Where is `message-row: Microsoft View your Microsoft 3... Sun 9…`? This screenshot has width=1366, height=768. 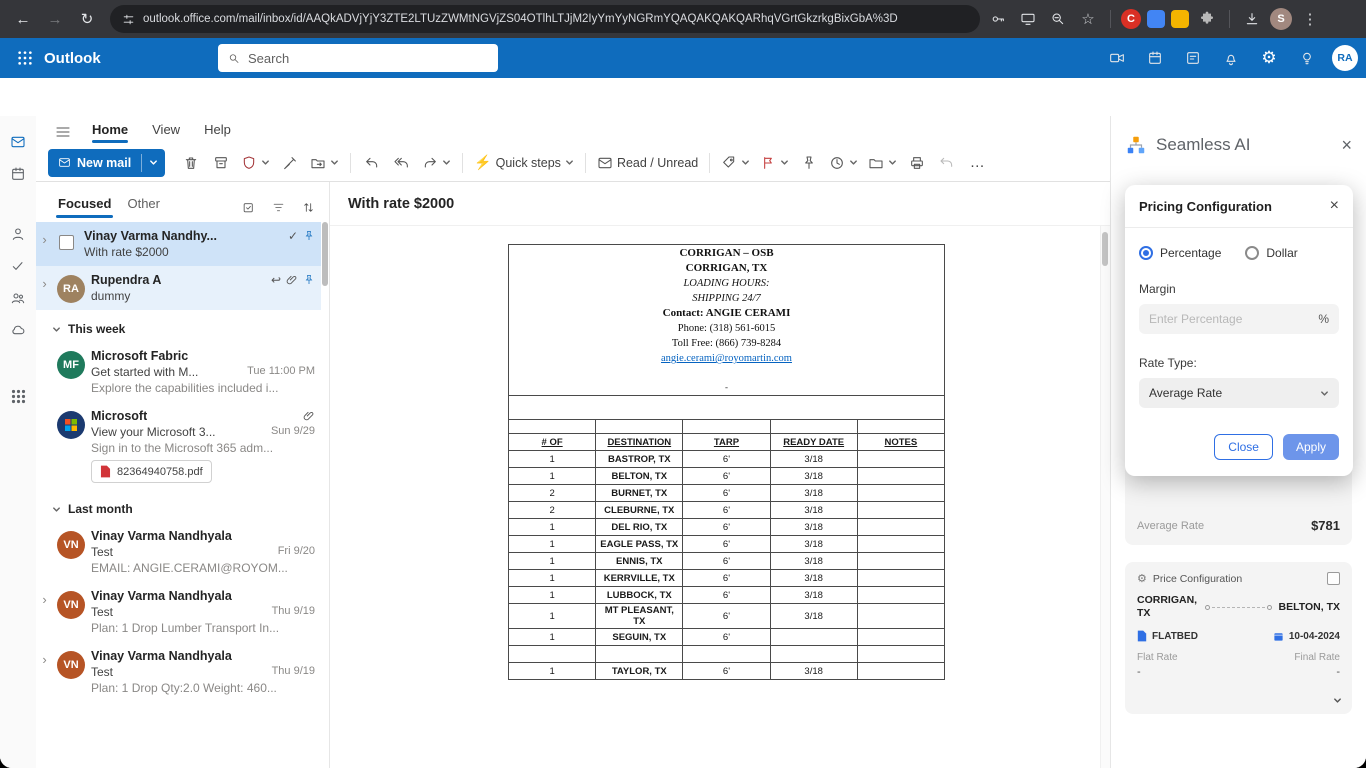
message-row: Microsoft View your Microsoft 3... Sun 9… is located at coordinates (178, 446).